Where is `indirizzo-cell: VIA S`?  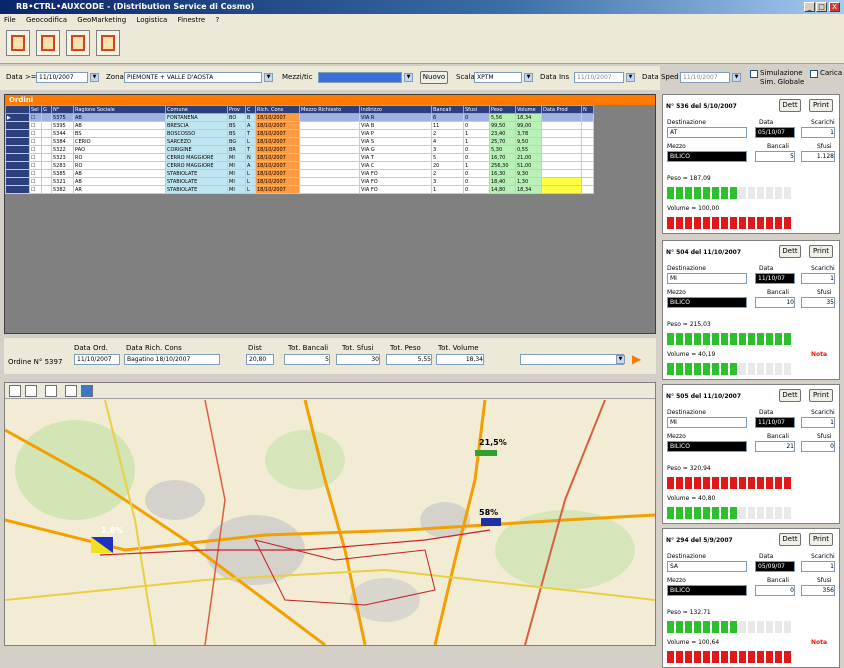
indirizzo-cell: VIA S is located at coordinates (395, 141).